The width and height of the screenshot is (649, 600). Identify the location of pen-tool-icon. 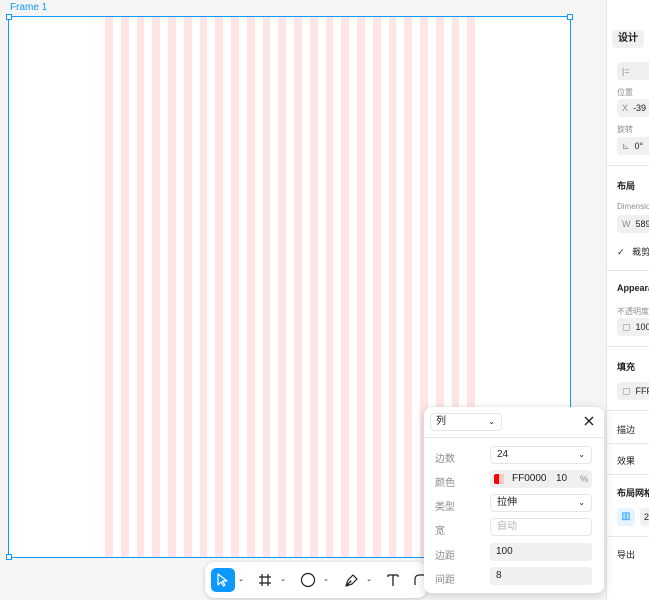
(351, 580).